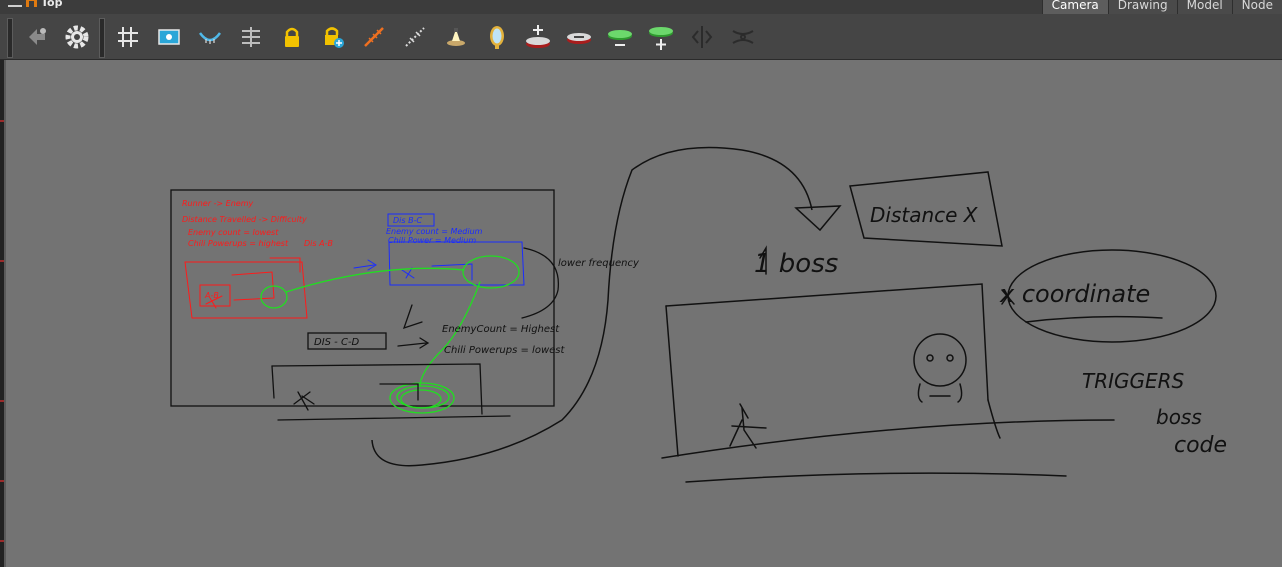  I want to click on note-enemy-medium: Enemy count = Medium, so click(434, 231).